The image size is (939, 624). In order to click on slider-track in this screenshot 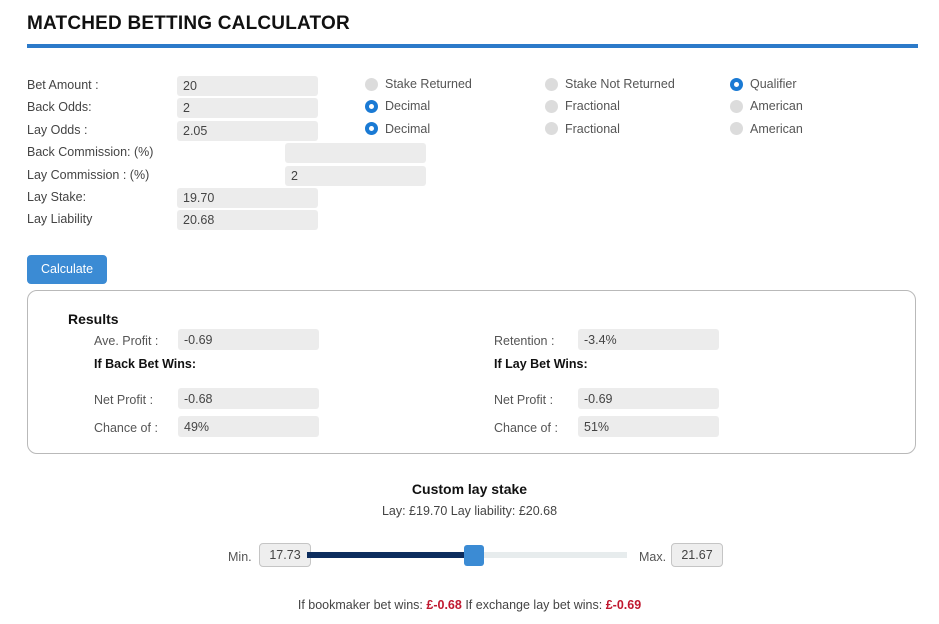, I will do `click(467, 555)`.